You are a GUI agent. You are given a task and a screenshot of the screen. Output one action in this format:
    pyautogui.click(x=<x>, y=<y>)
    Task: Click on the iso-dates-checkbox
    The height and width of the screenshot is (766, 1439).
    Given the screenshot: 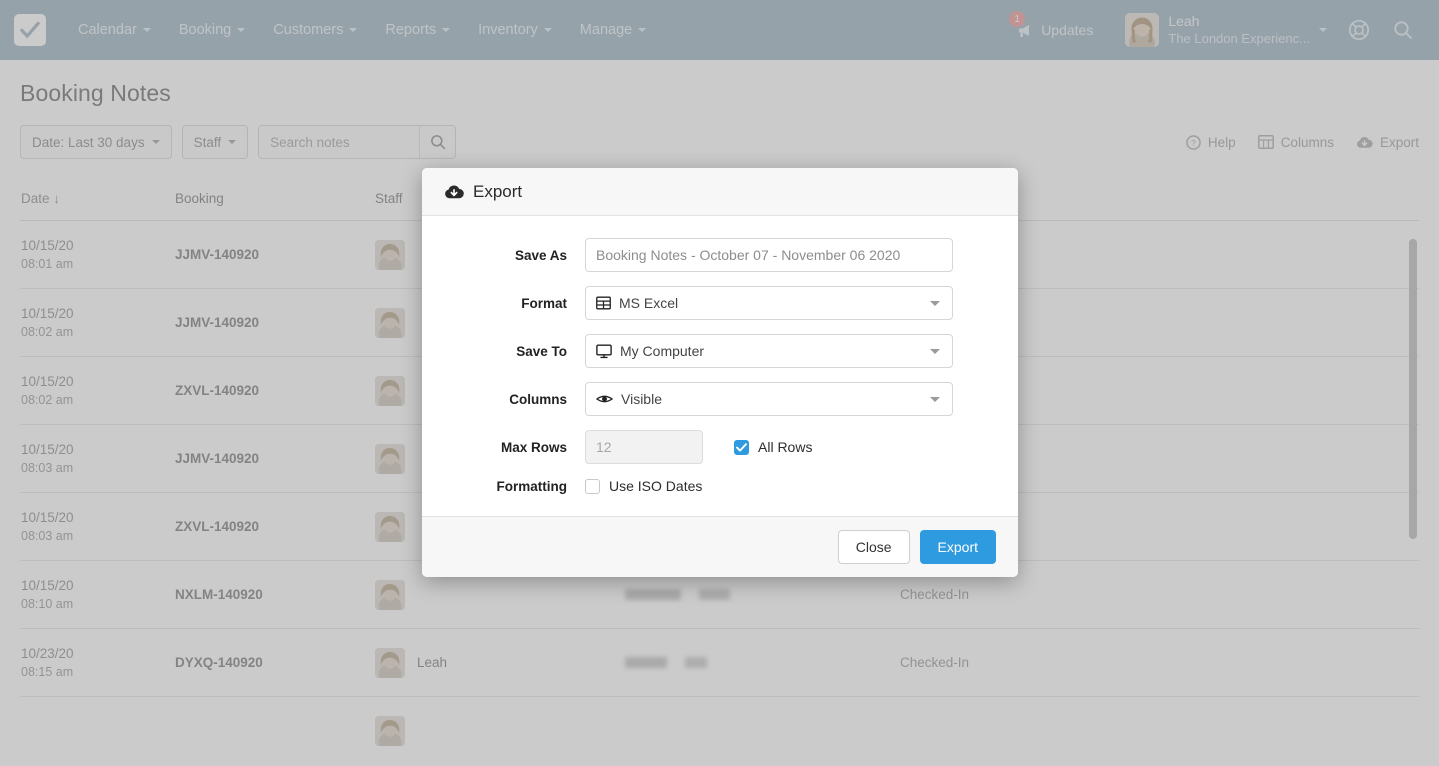 What is the action you would take?
    pyautogui.click(x=592, y=486)
    